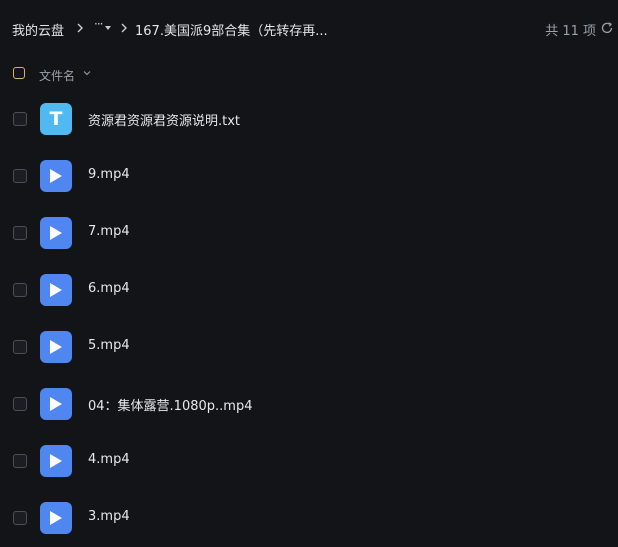  What do you see at coordinates (309, 290) in the screenshot?
I see `file-row: 6.mp4` at bounding box center [309, 290].